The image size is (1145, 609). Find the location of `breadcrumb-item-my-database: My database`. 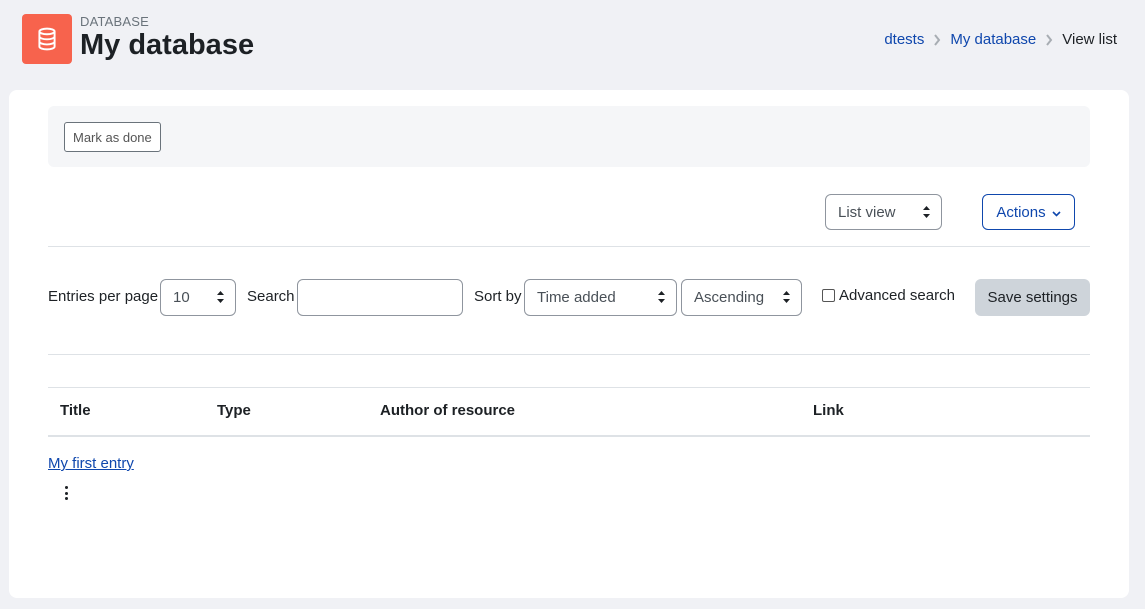

breadcrumb-item-my-database: My database is located at coordinates (993, 39).